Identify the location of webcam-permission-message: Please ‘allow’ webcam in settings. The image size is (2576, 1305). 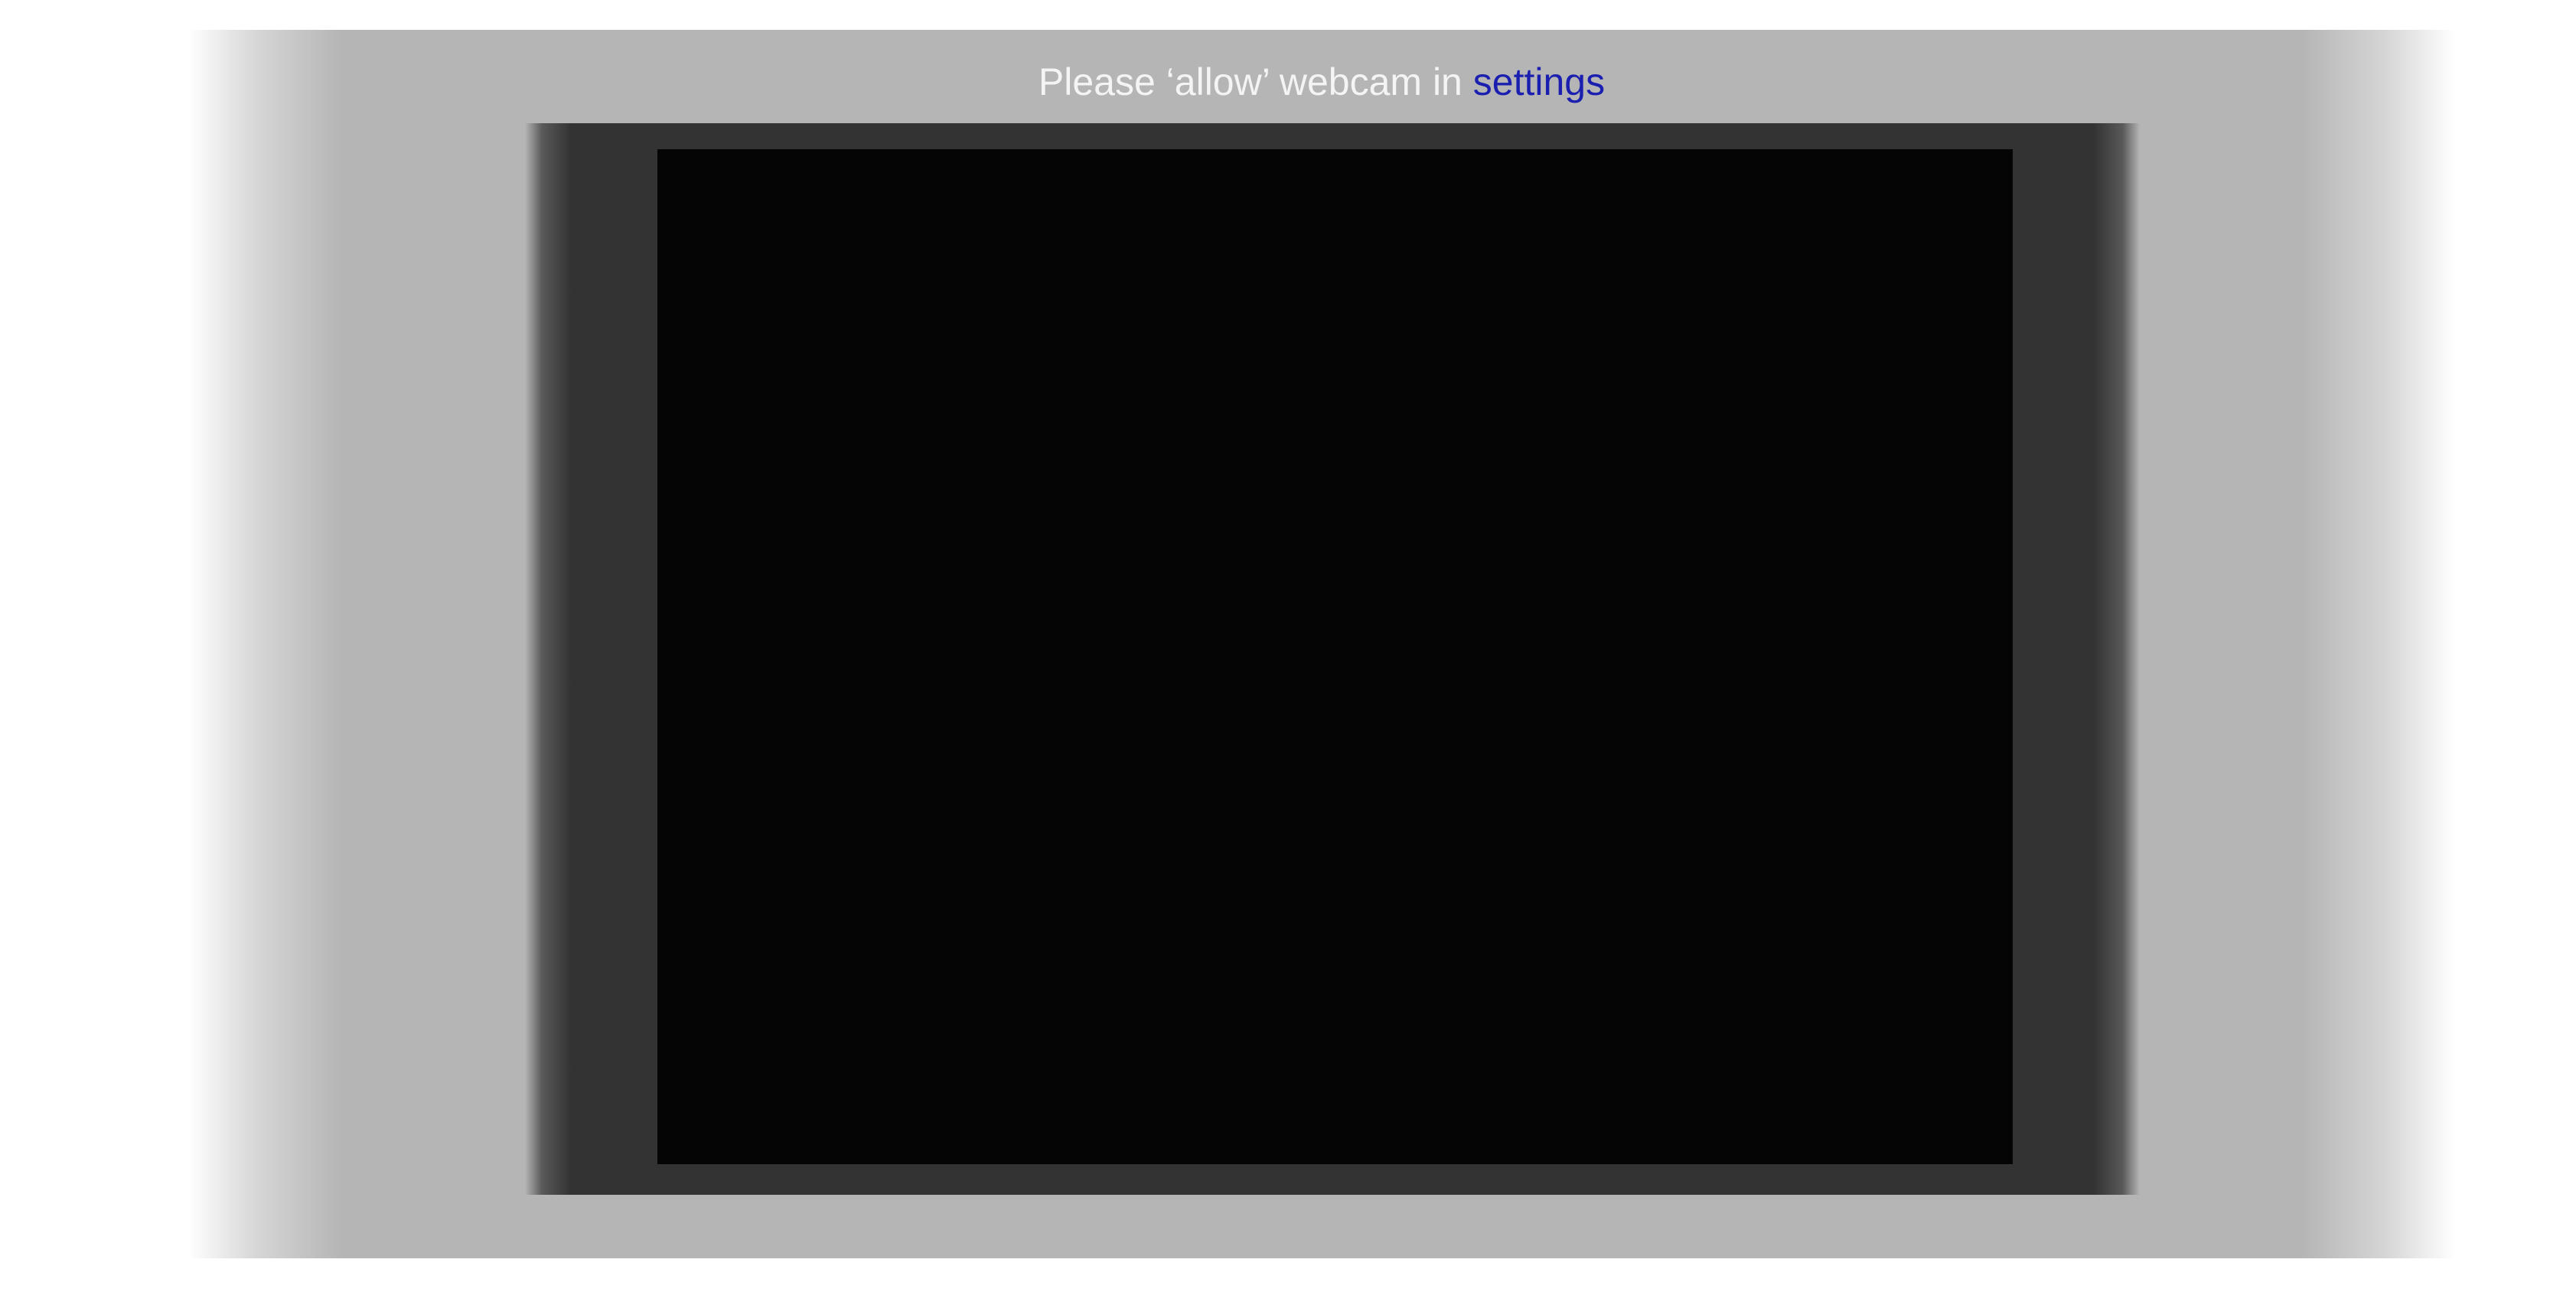
(1321, 82).